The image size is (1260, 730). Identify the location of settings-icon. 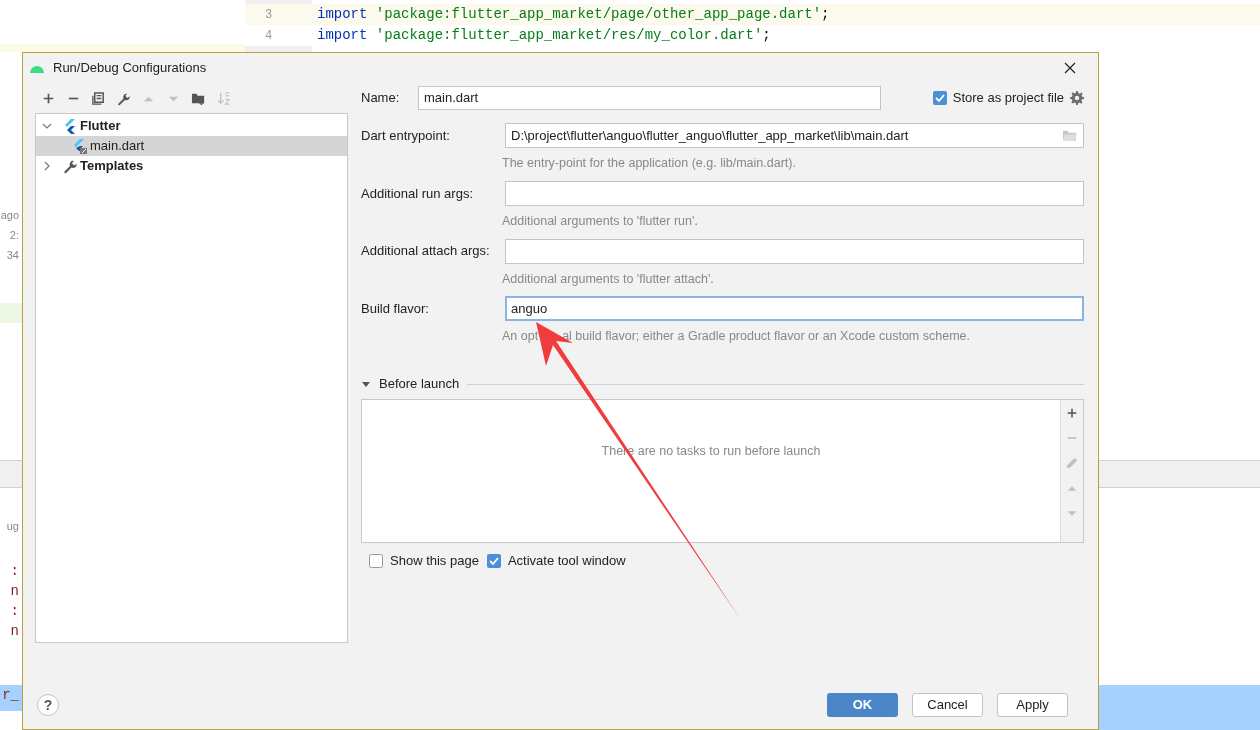
(1077, 97).